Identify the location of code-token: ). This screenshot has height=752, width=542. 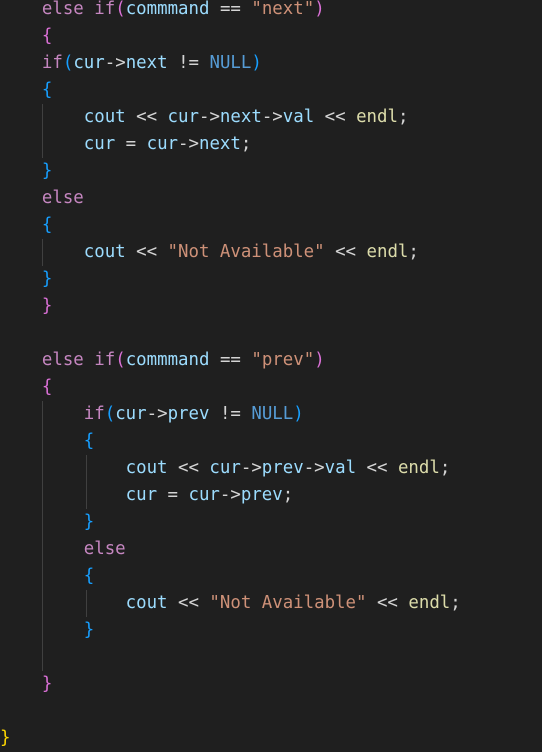
(319, 9).